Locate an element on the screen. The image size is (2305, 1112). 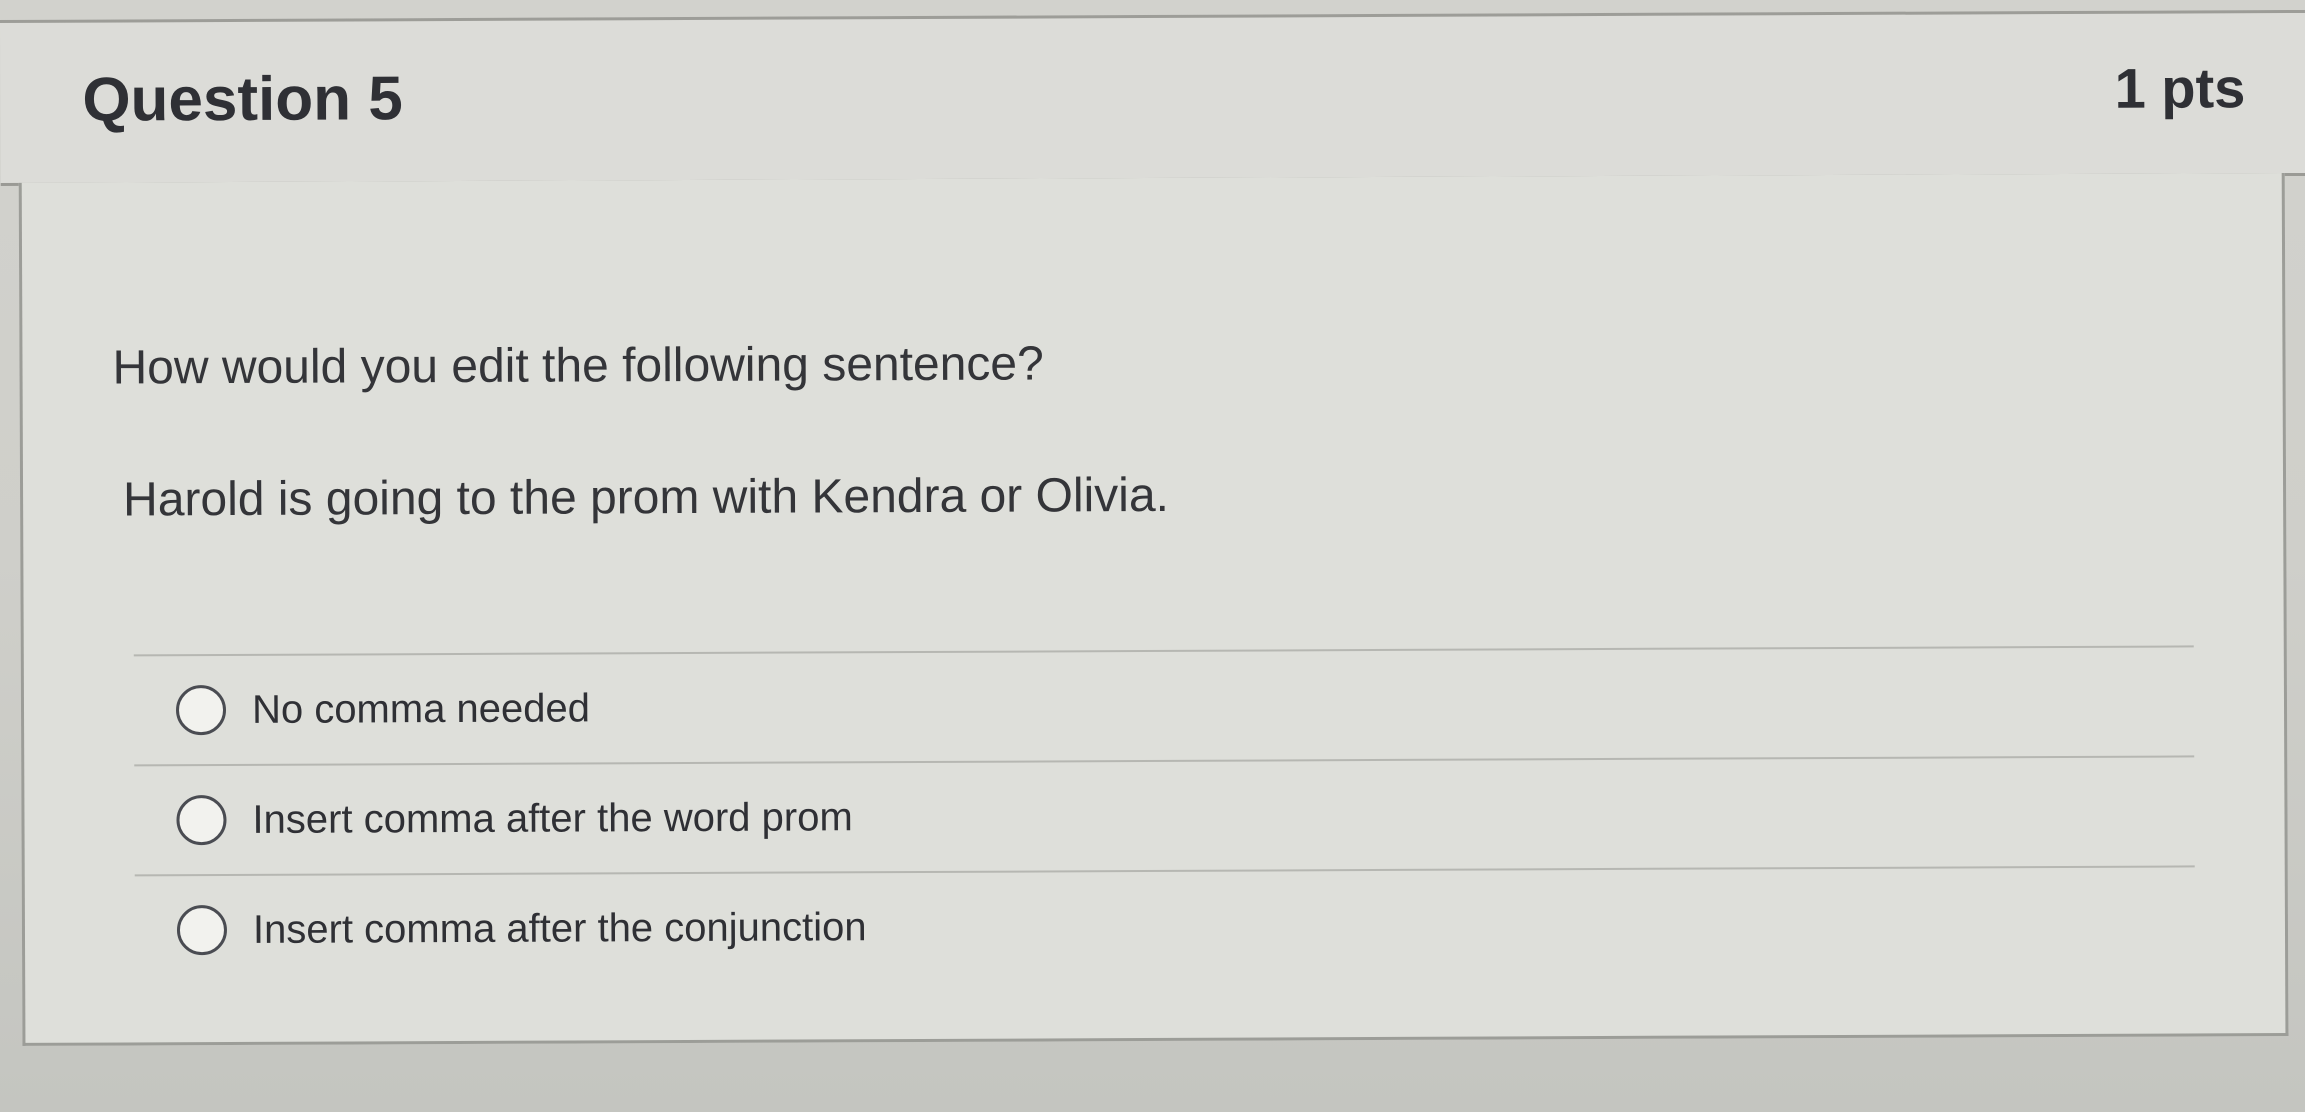
answer-option-after-conjunction: Insert comma after the conjunction is located at coordinates (1165, 925).